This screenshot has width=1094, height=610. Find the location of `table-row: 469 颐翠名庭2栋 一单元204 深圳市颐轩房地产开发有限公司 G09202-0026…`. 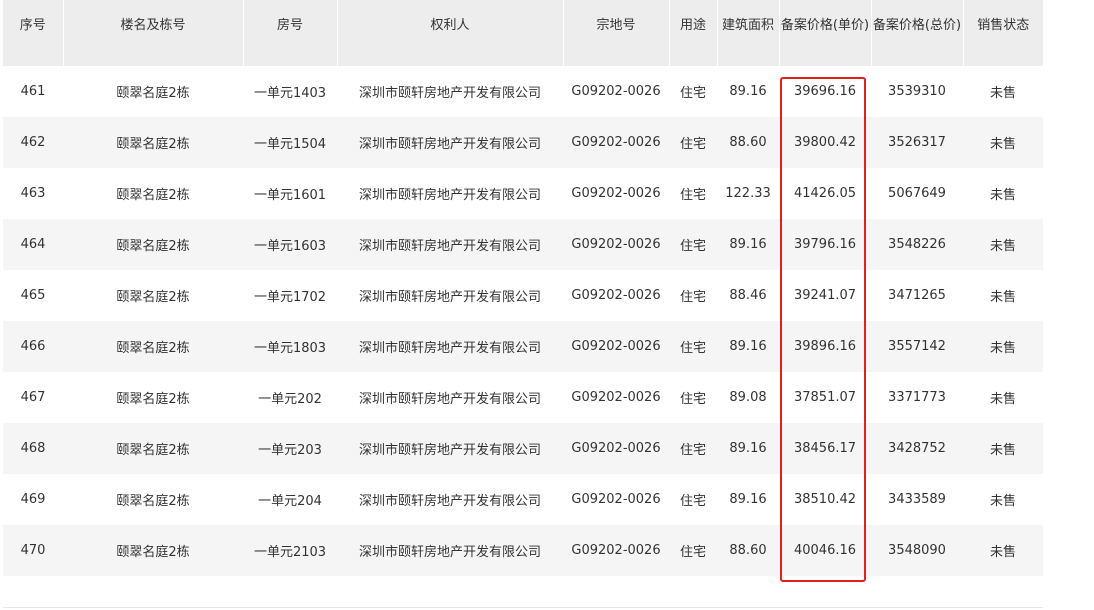

table-row: 469 颐翠名庭2栋 一单元204 深圳市颐轩房地产开发有限公司 G09202-0026… is located at coordinates (523, 499).